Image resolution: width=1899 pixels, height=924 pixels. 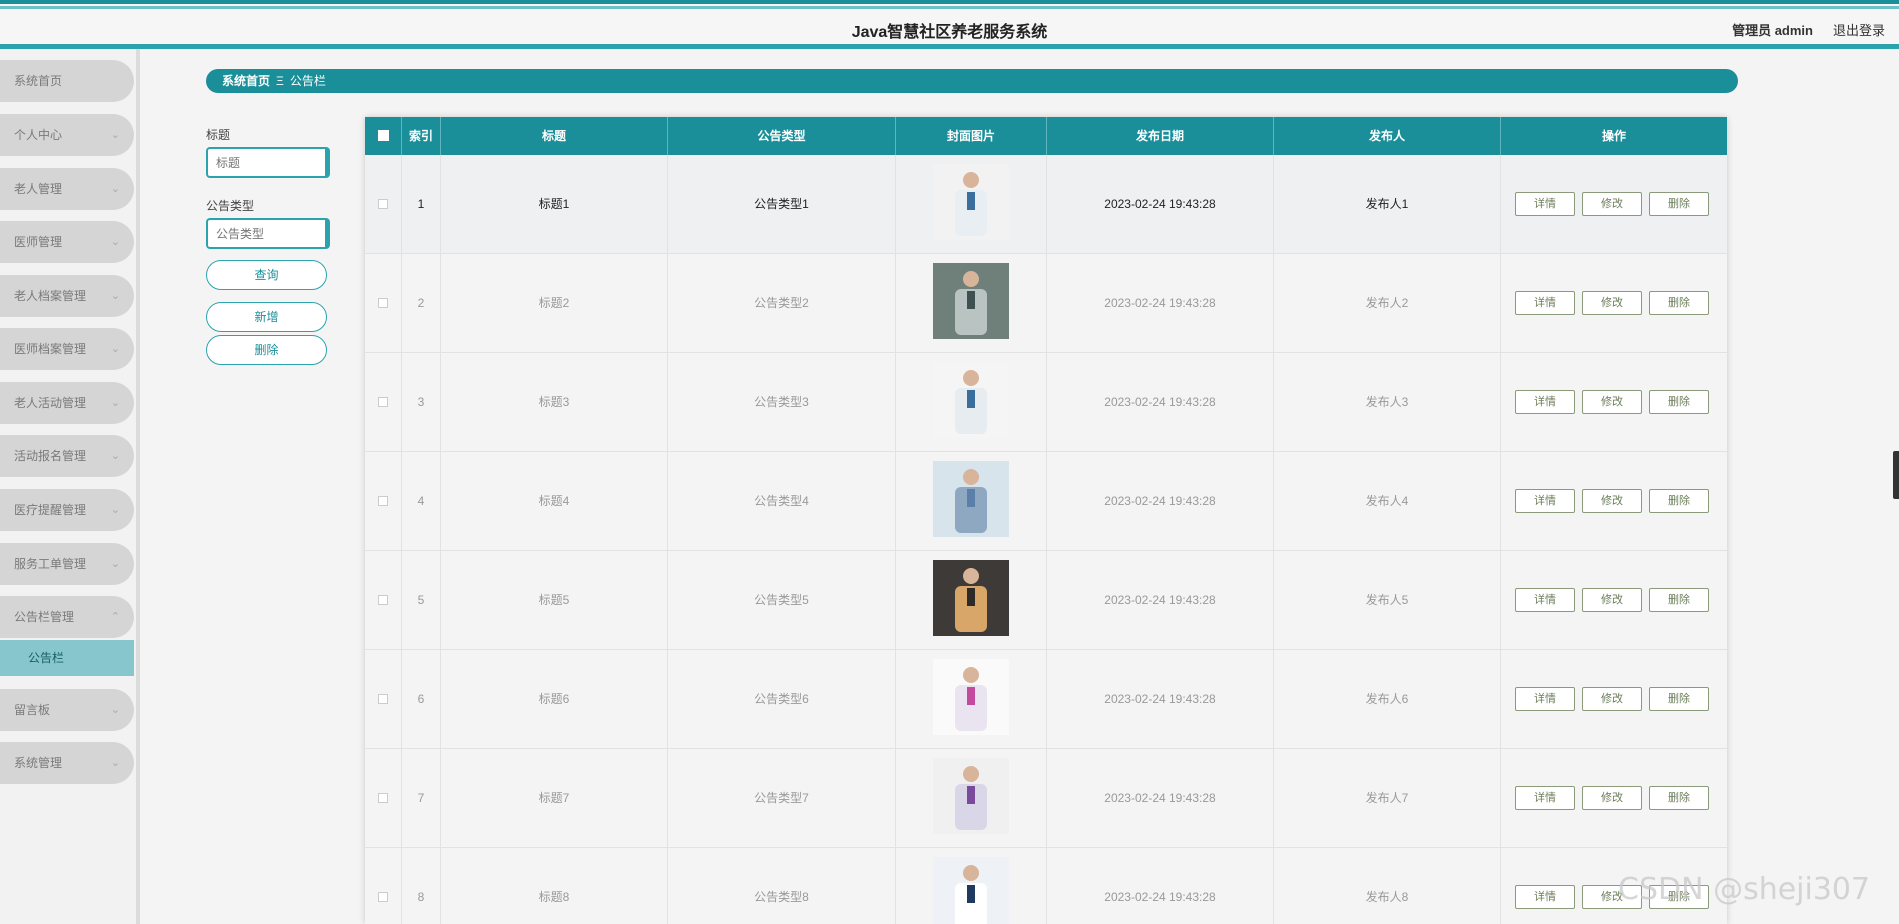 What do you see at coordinates (67, 564) in the screenshot?
I see `sidebar-item-service-orders: 服务工单管理 ⌄` at bounding box center [67, 564].